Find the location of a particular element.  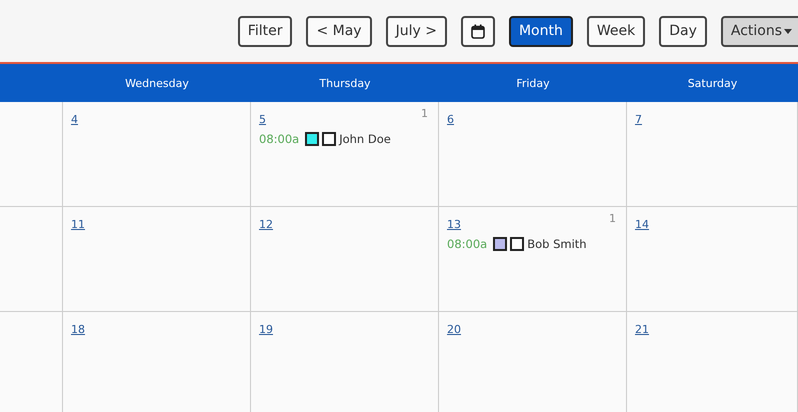

date-link: 18 is located at coordinates (78, 329).